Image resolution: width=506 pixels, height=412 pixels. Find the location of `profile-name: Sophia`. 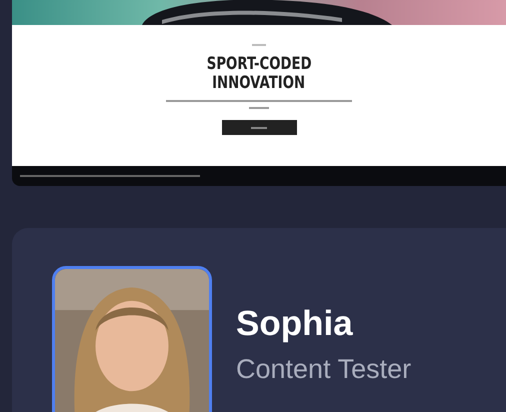

profile-name: Sophia is located at coordinates (295, 324).